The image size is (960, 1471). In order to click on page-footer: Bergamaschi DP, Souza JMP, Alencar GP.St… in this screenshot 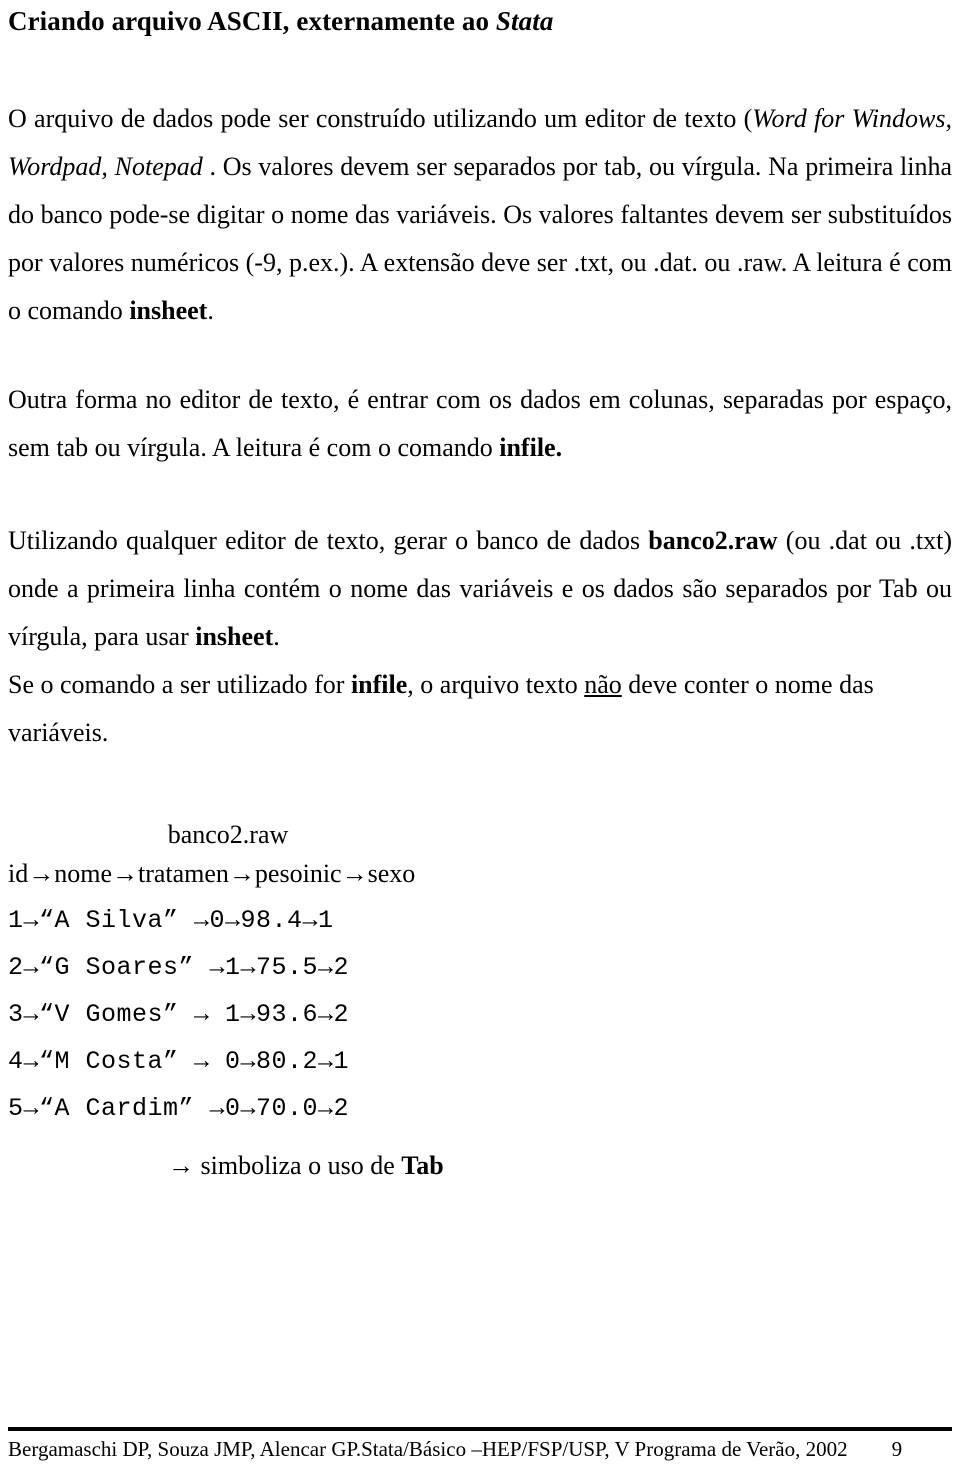, I will do `click(480, 1445)`.